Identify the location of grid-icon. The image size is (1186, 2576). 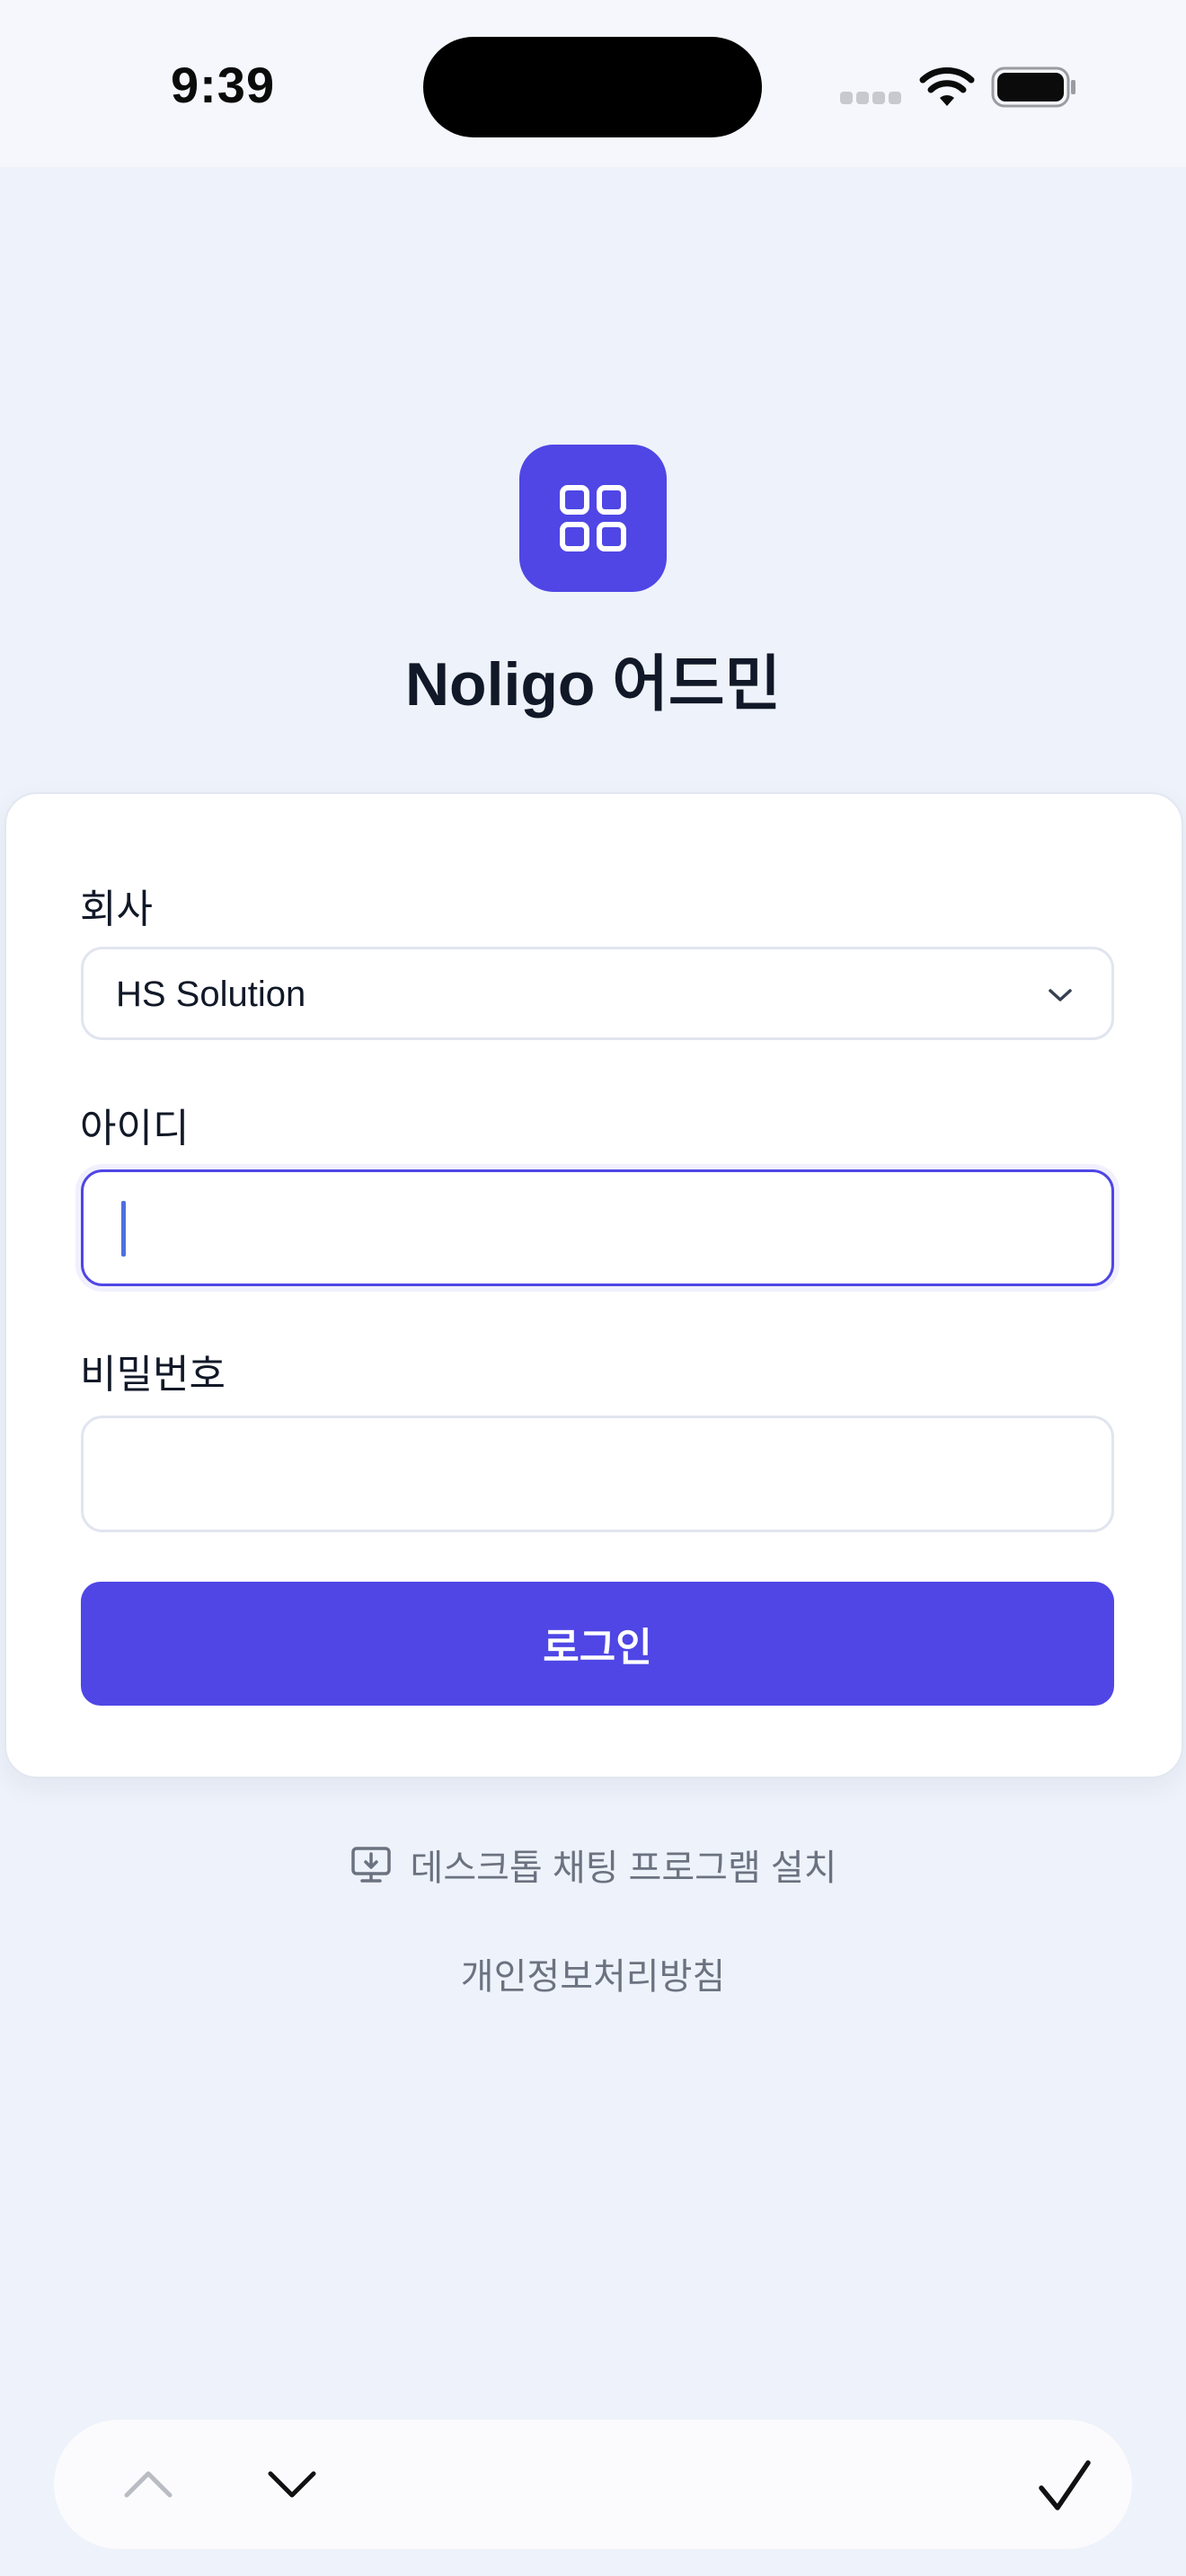
(593, 518).